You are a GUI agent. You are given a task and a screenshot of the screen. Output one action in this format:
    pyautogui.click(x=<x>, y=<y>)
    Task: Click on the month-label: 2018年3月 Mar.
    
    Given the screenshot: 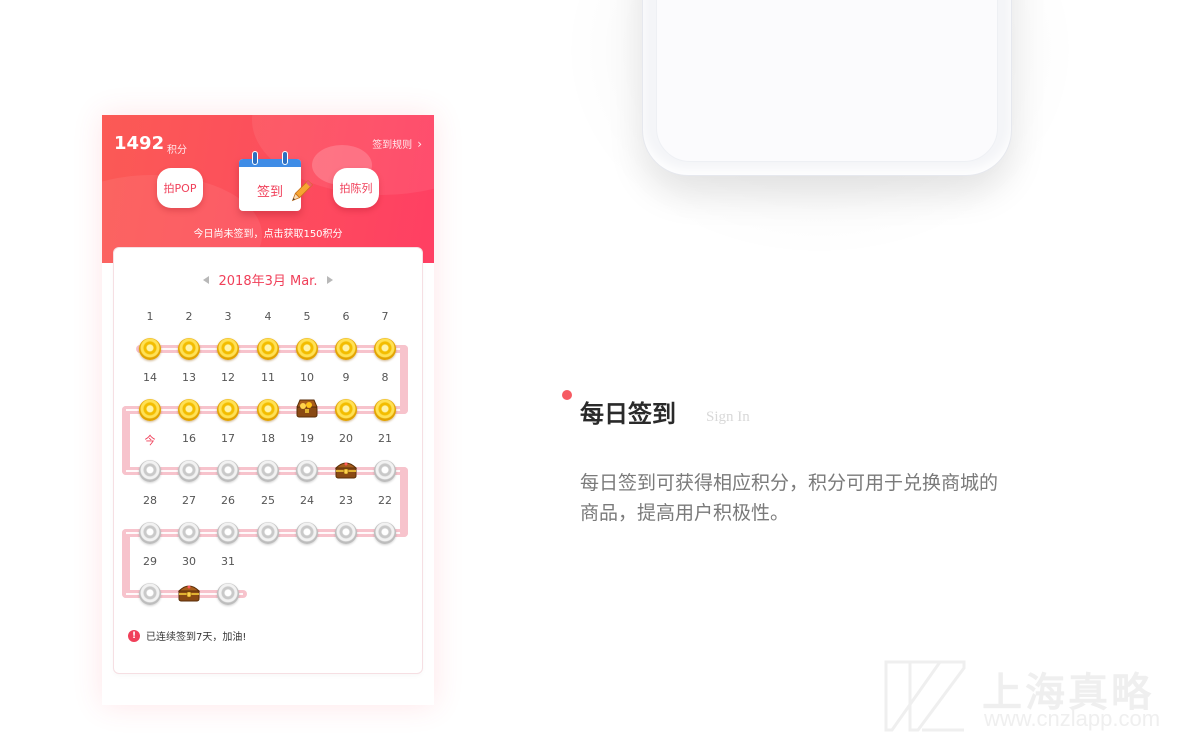 What is the action you would take?
    pyautogui.click(x=268, y=281)
    